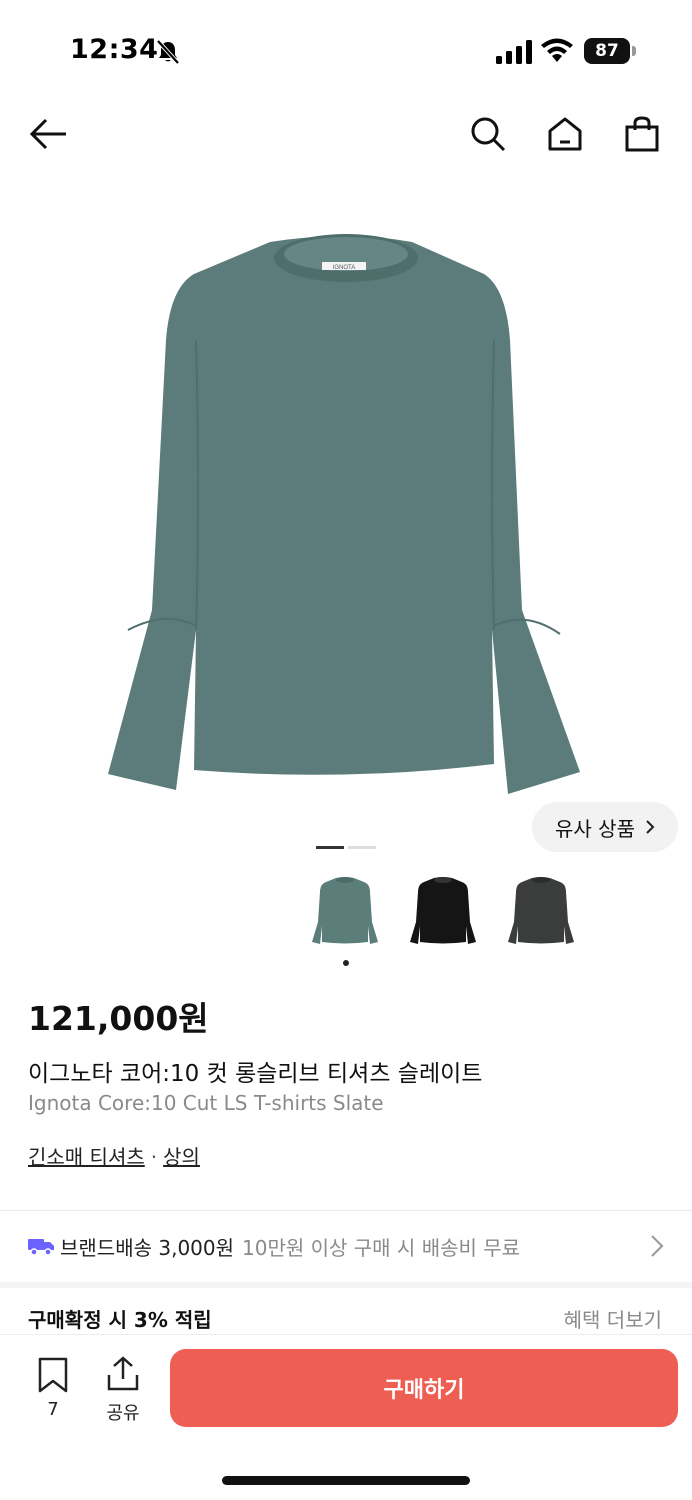 Image resolution: width=692 pixels, height=1500 pixels. Describe the element at coordinates (41, 1247) in the screenshot. I see `truck-icon` at that location.